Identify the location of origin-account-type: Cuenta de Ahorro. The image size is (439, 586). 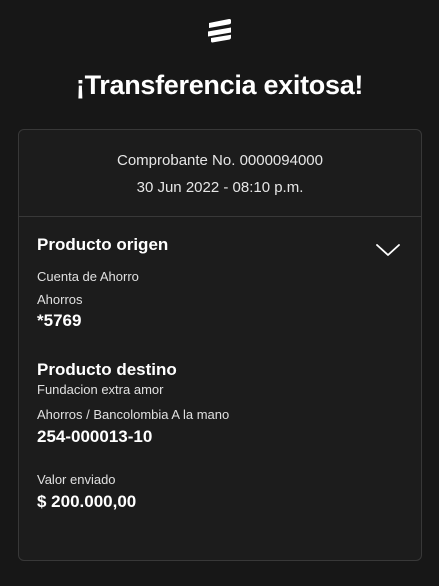
(88, 276).